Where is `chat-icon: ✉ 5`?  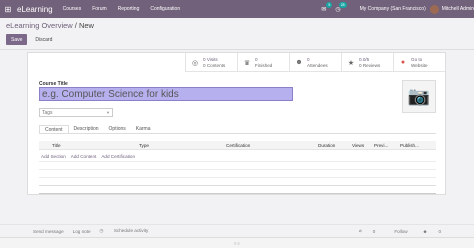 chat-icon: ✉ 5 is located at coordinates (327, 7).